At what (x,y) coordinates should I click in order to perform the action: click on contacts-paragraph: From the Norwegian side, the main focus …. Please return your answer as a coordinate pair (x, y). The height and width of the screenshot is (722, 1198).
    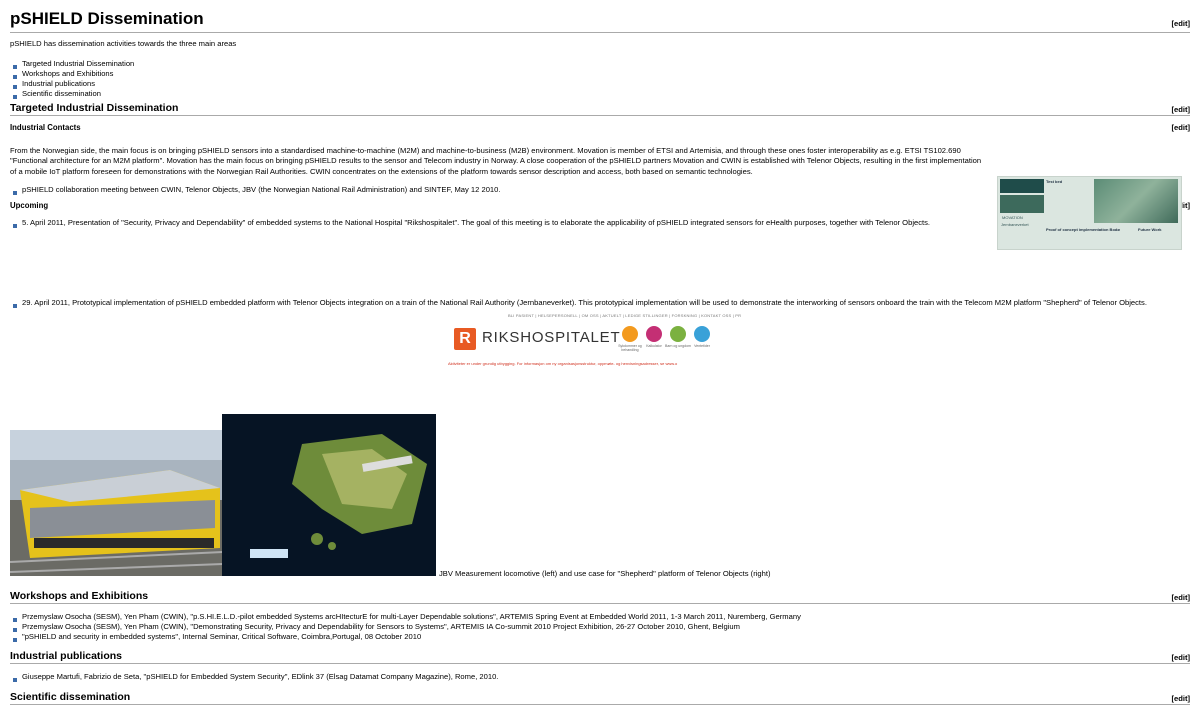
    Looking at the image, I should click on (496, 160).